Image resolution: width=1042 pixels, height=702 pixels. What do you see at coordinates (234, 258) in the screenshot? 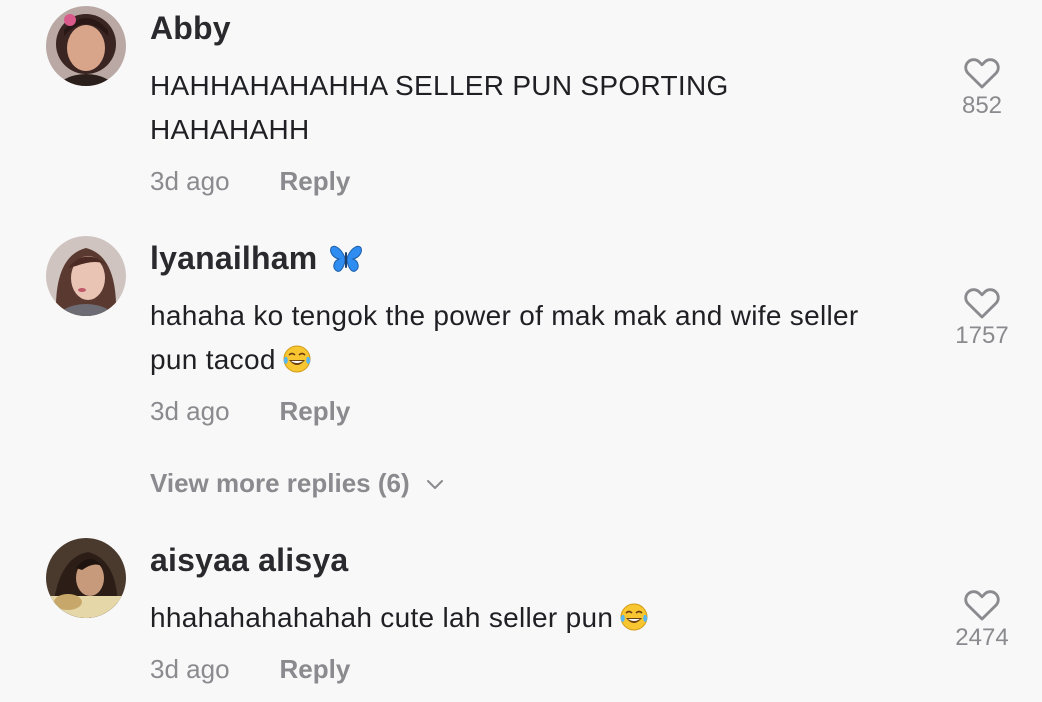
I see `username-text: lyanailham` at bounding box center [234, 258].